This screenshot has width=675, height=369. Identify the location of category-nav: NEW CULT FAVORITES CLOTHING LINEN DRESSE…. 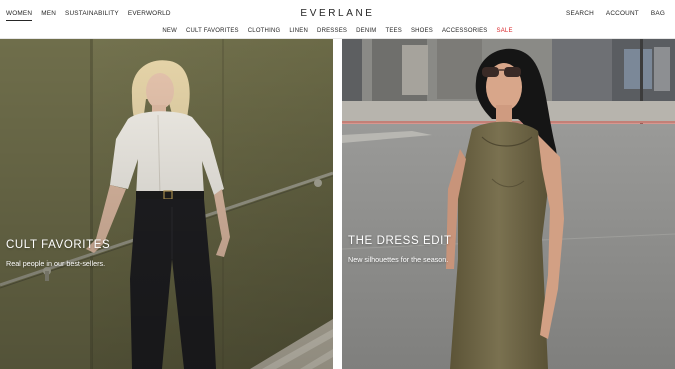
(337, 32).